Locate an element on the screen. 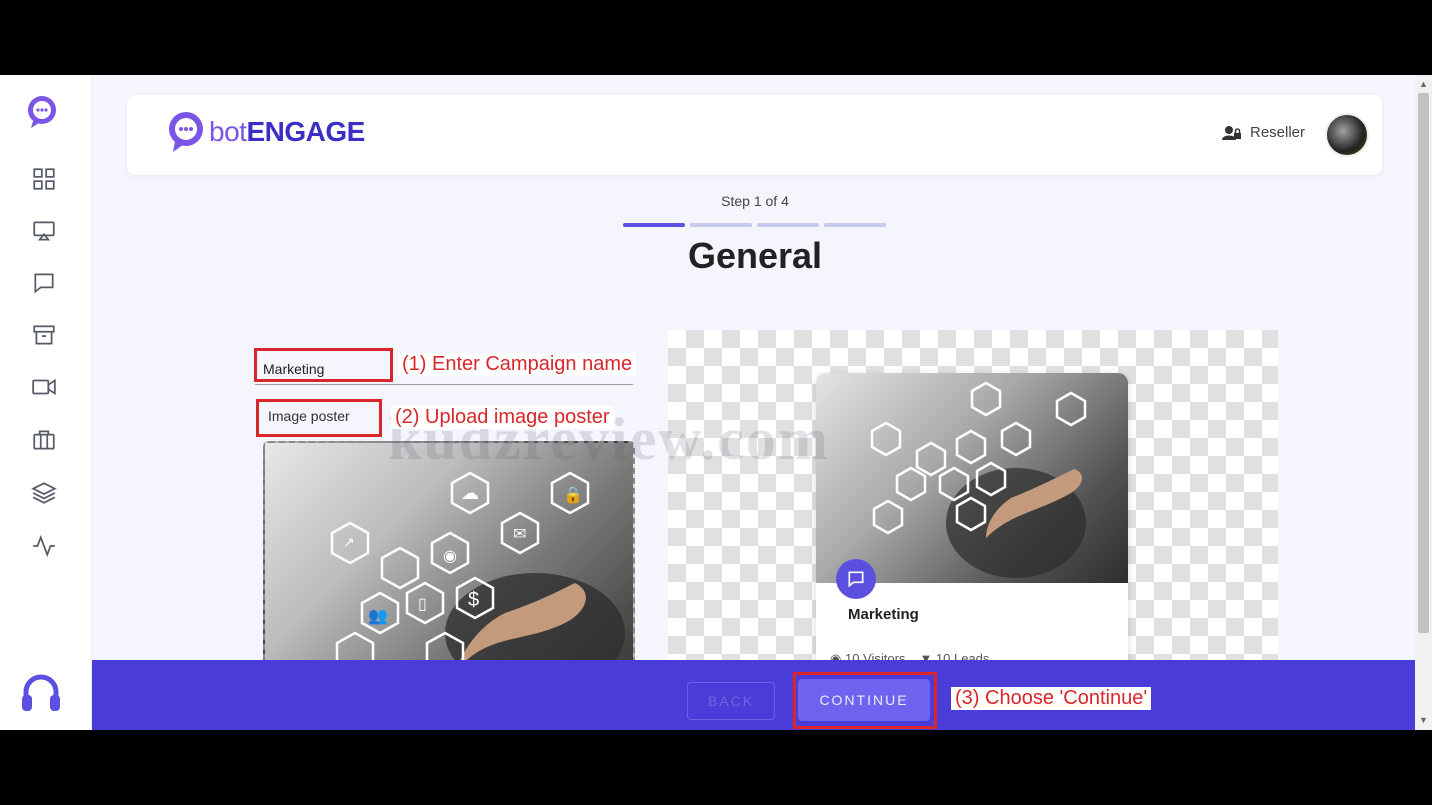 This screenshot has width=1432, height=805. brand-logo: botENGAGE is located at coordinates (266, 132).